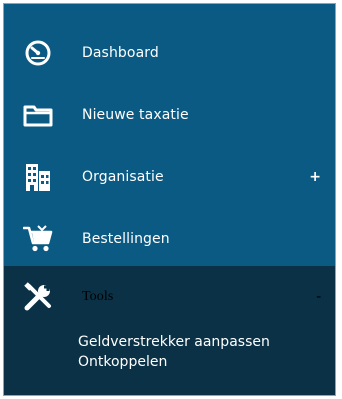  Describe the element at coordinates (126, 239) in the screenshot. I see `sidebar-item-label: Bestellingen` at that location.